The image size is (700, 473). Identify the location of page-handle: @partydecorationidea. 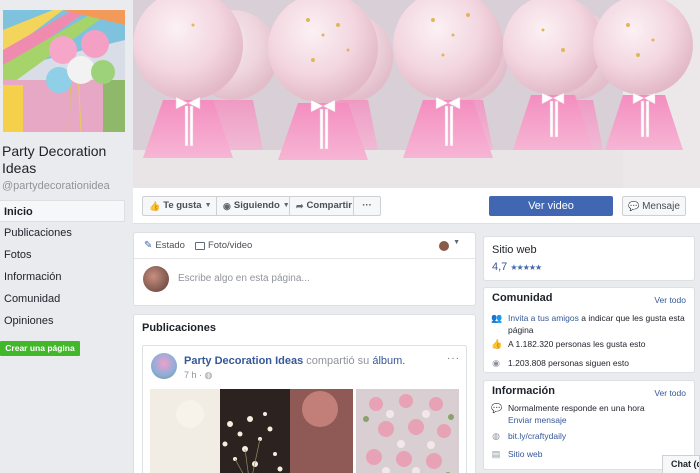
(56, 186).